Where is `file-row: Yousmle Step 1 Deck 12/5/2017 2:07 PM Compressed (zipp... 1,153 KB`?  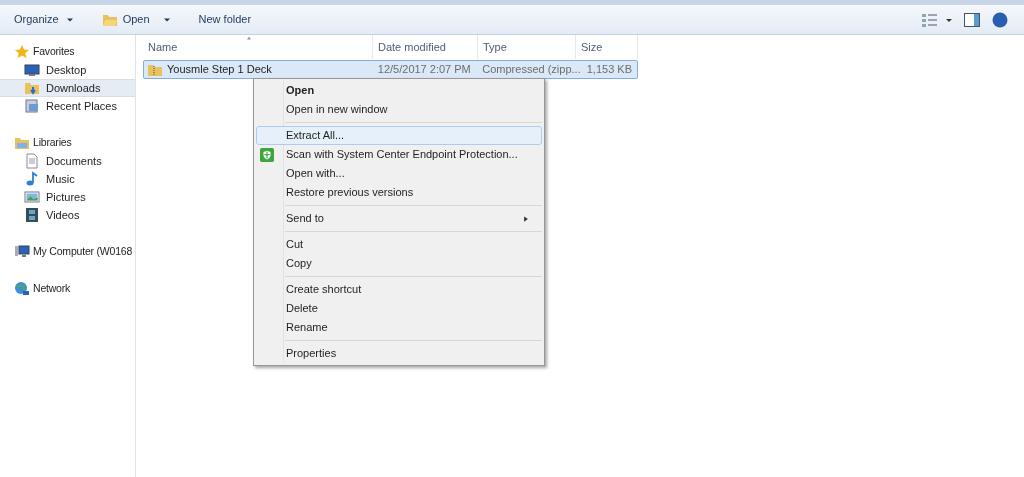 file-row: Yousmle Step 1 Deck 12/5/2017 2:07 PM Compressed (zipp... 1,153 KB is located at coordinates (390, 69).